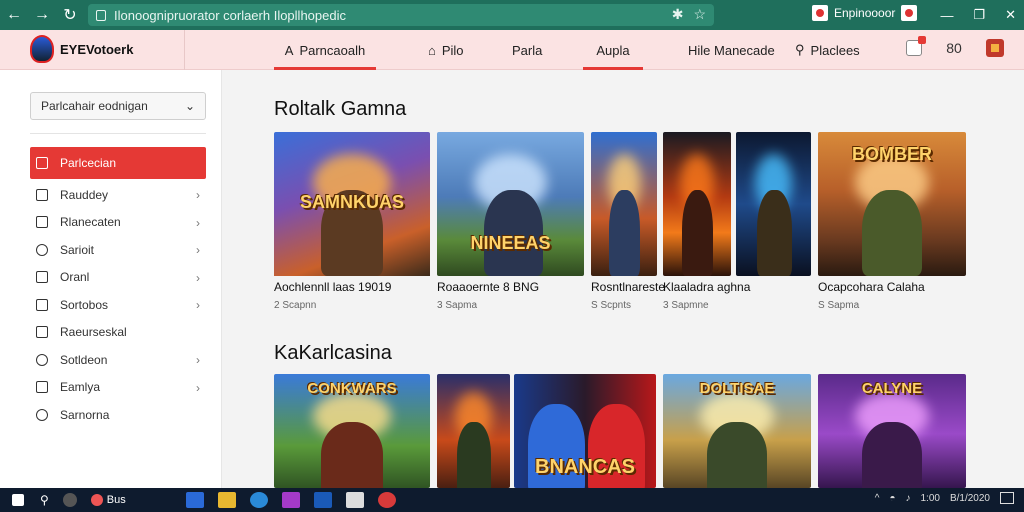  I want to click on reload-icon: ↻, so click(70, 15).